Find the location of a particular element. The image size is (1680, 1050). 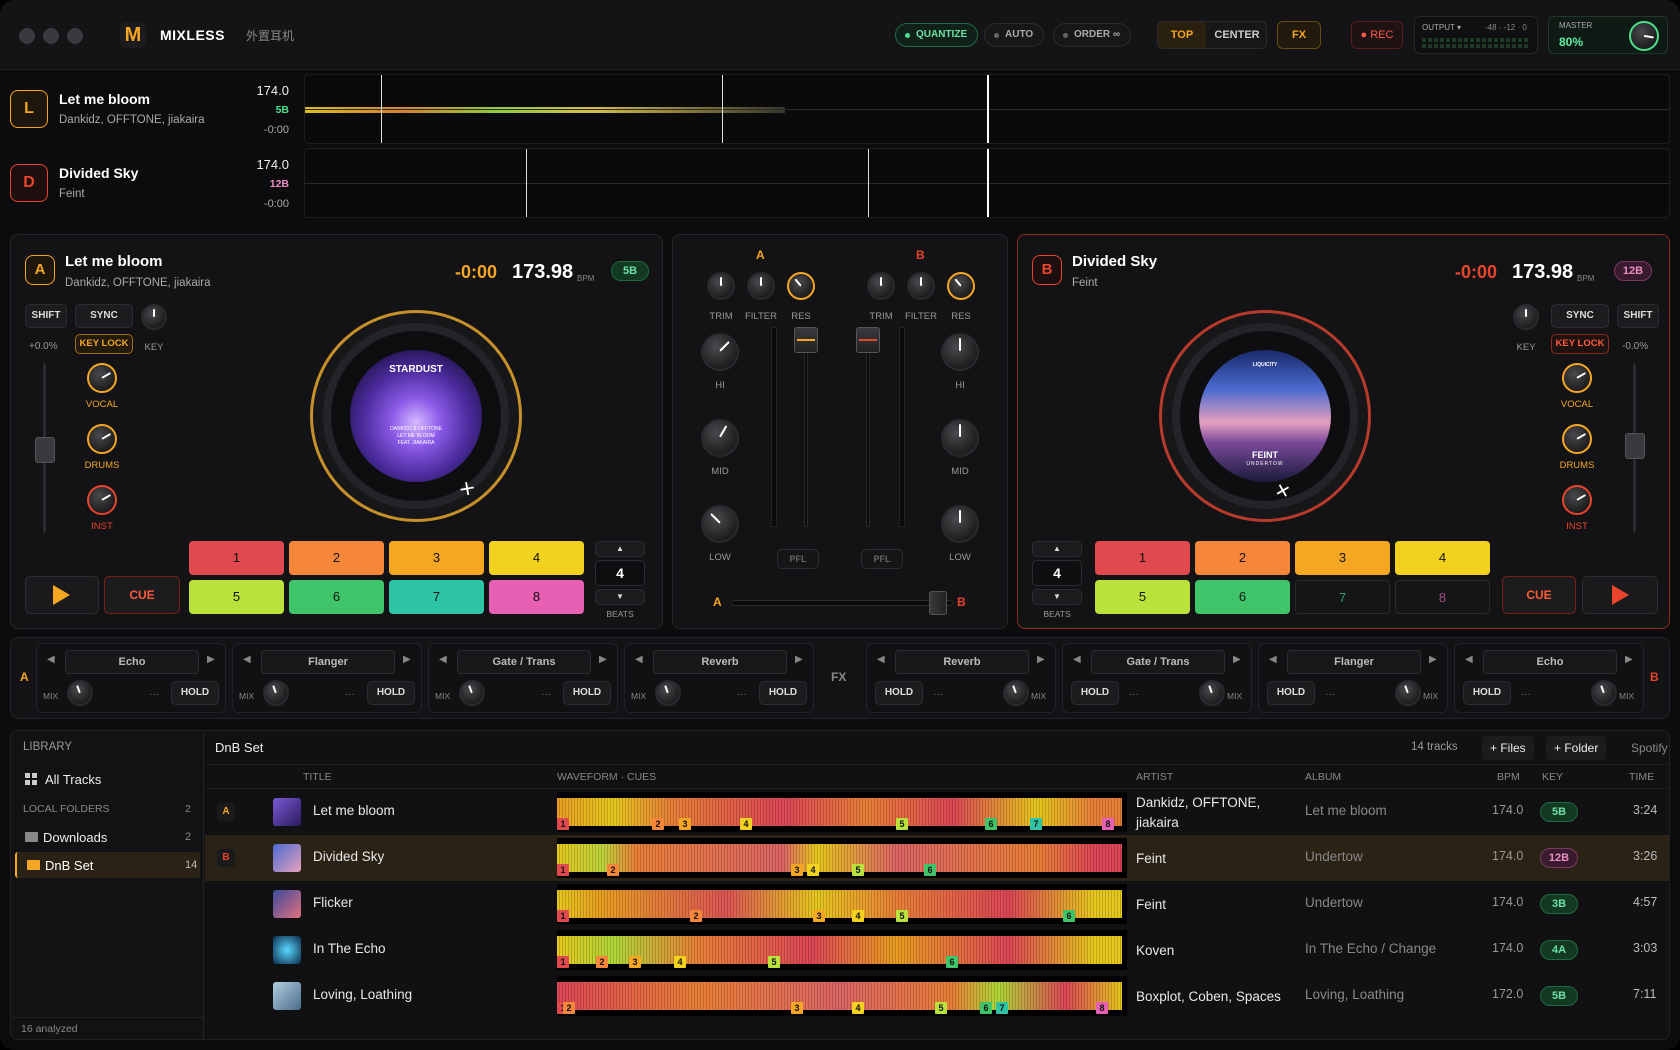

column-bpm: BPM is located at coordinates (1508, 777).